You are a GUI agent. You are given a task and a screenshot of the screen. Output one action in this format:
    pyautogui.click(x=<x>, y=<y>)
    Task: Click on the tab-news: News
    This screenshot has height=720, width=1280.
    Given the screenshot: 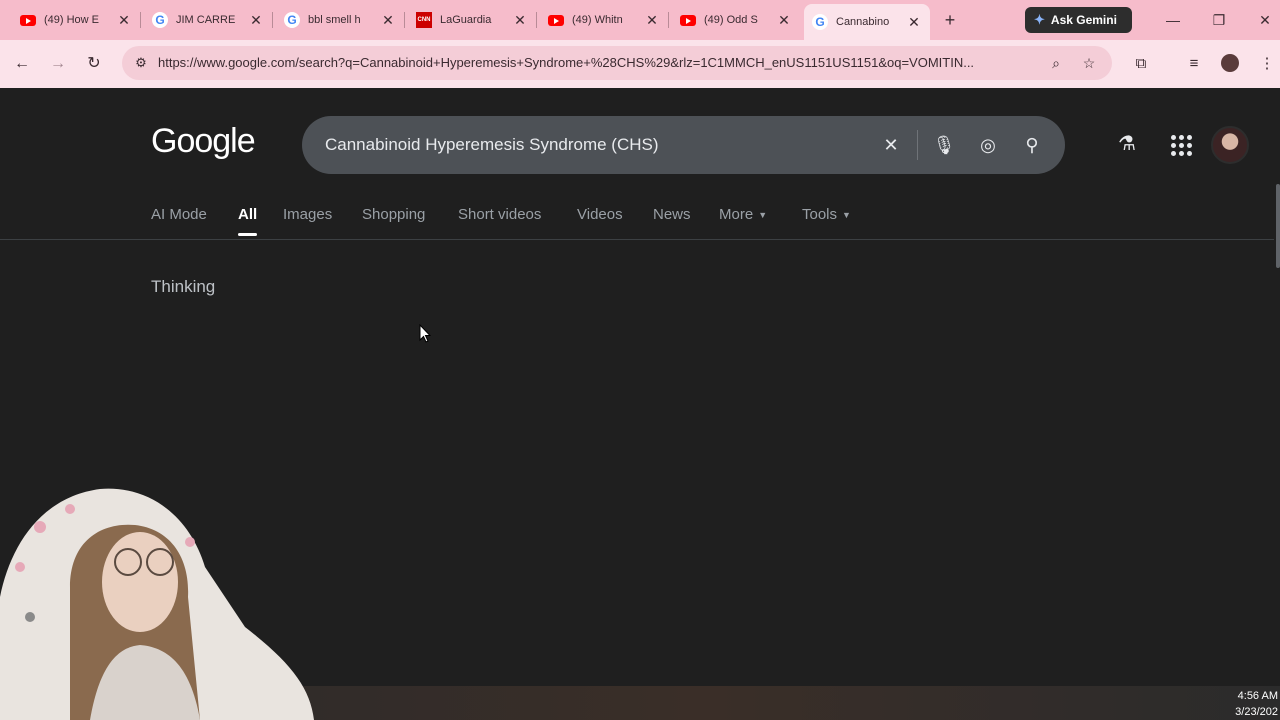 What is the action you would take?
    pyautogui.click(x=672, y=214)
    